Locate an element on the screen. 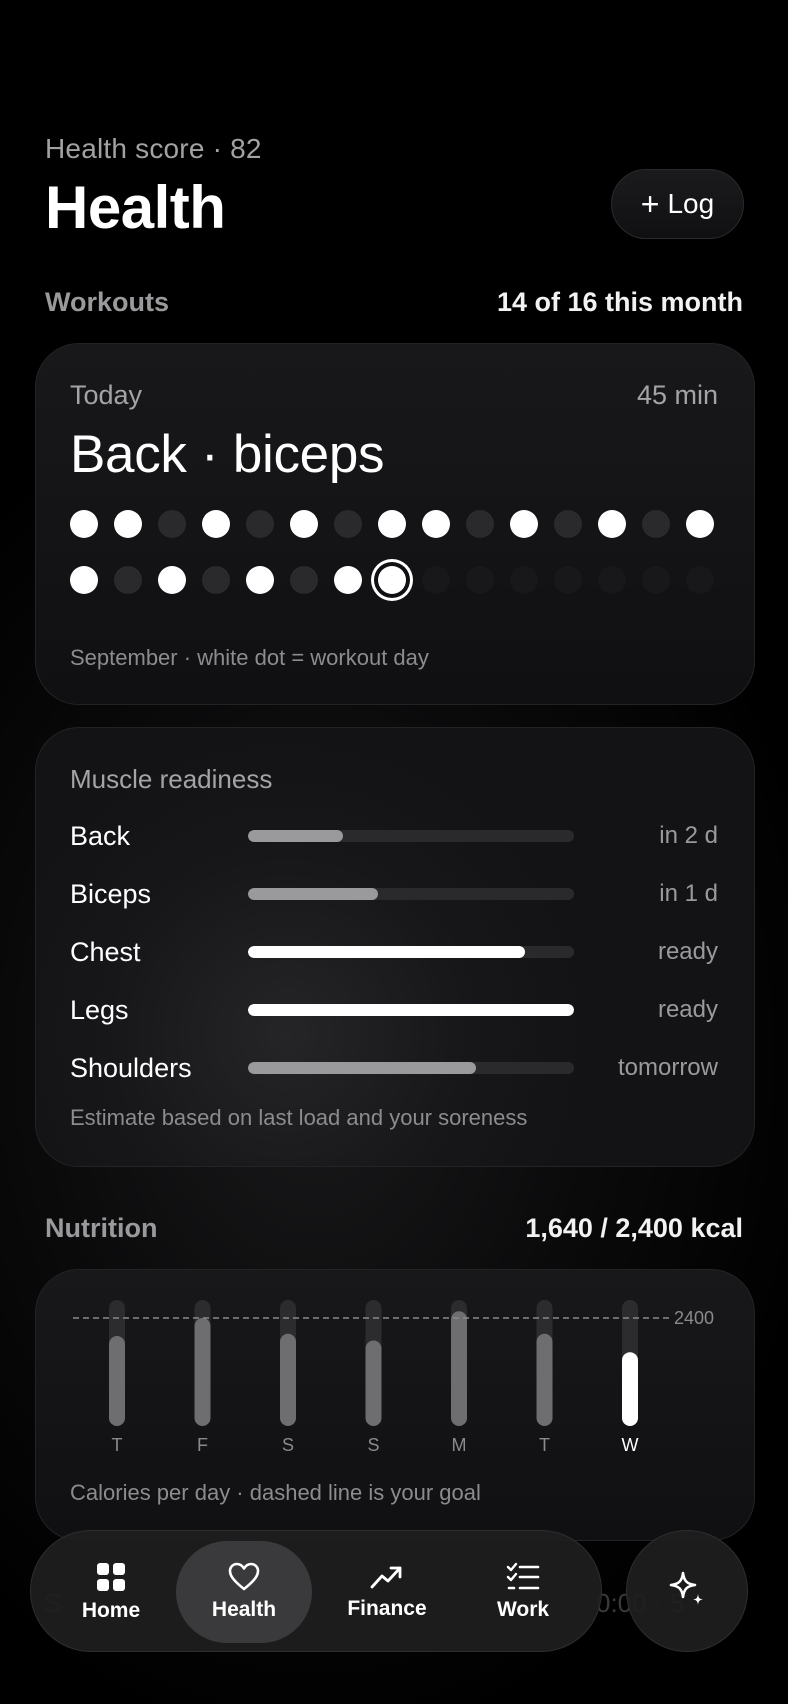 The width and height of the screenshot is (788, 1704). muscle-status: tomorrow is located at coordinates (667, 1067).